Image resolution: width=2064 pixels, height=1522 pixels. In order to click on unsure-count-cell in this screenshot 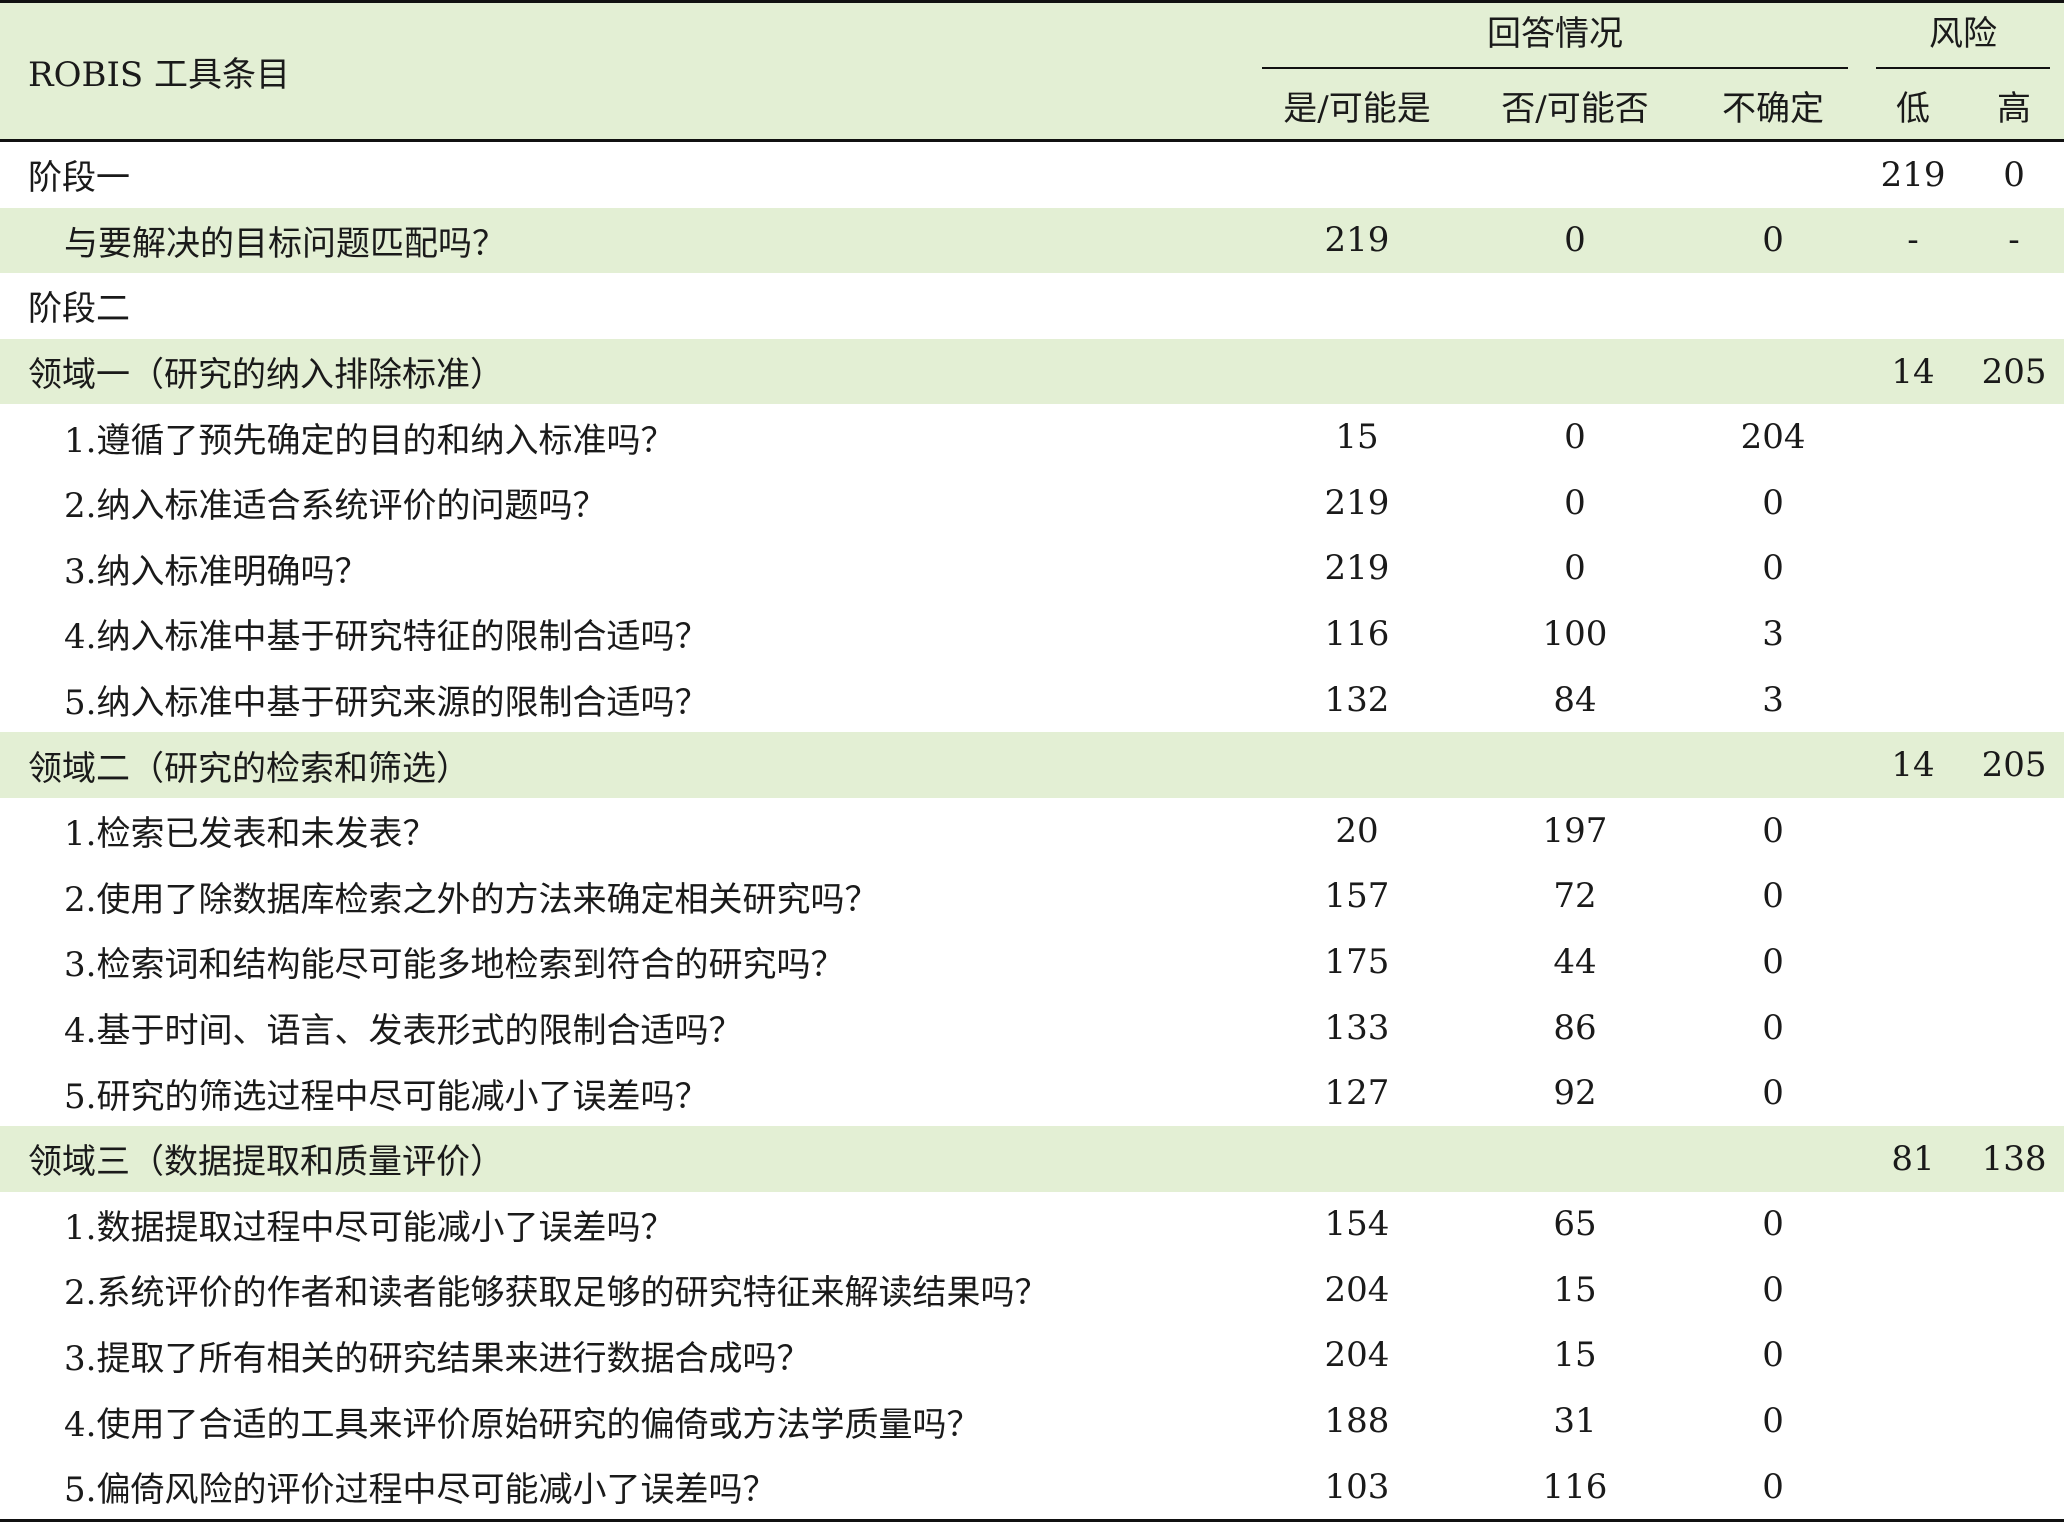, I will do `click(1773, 765)`.